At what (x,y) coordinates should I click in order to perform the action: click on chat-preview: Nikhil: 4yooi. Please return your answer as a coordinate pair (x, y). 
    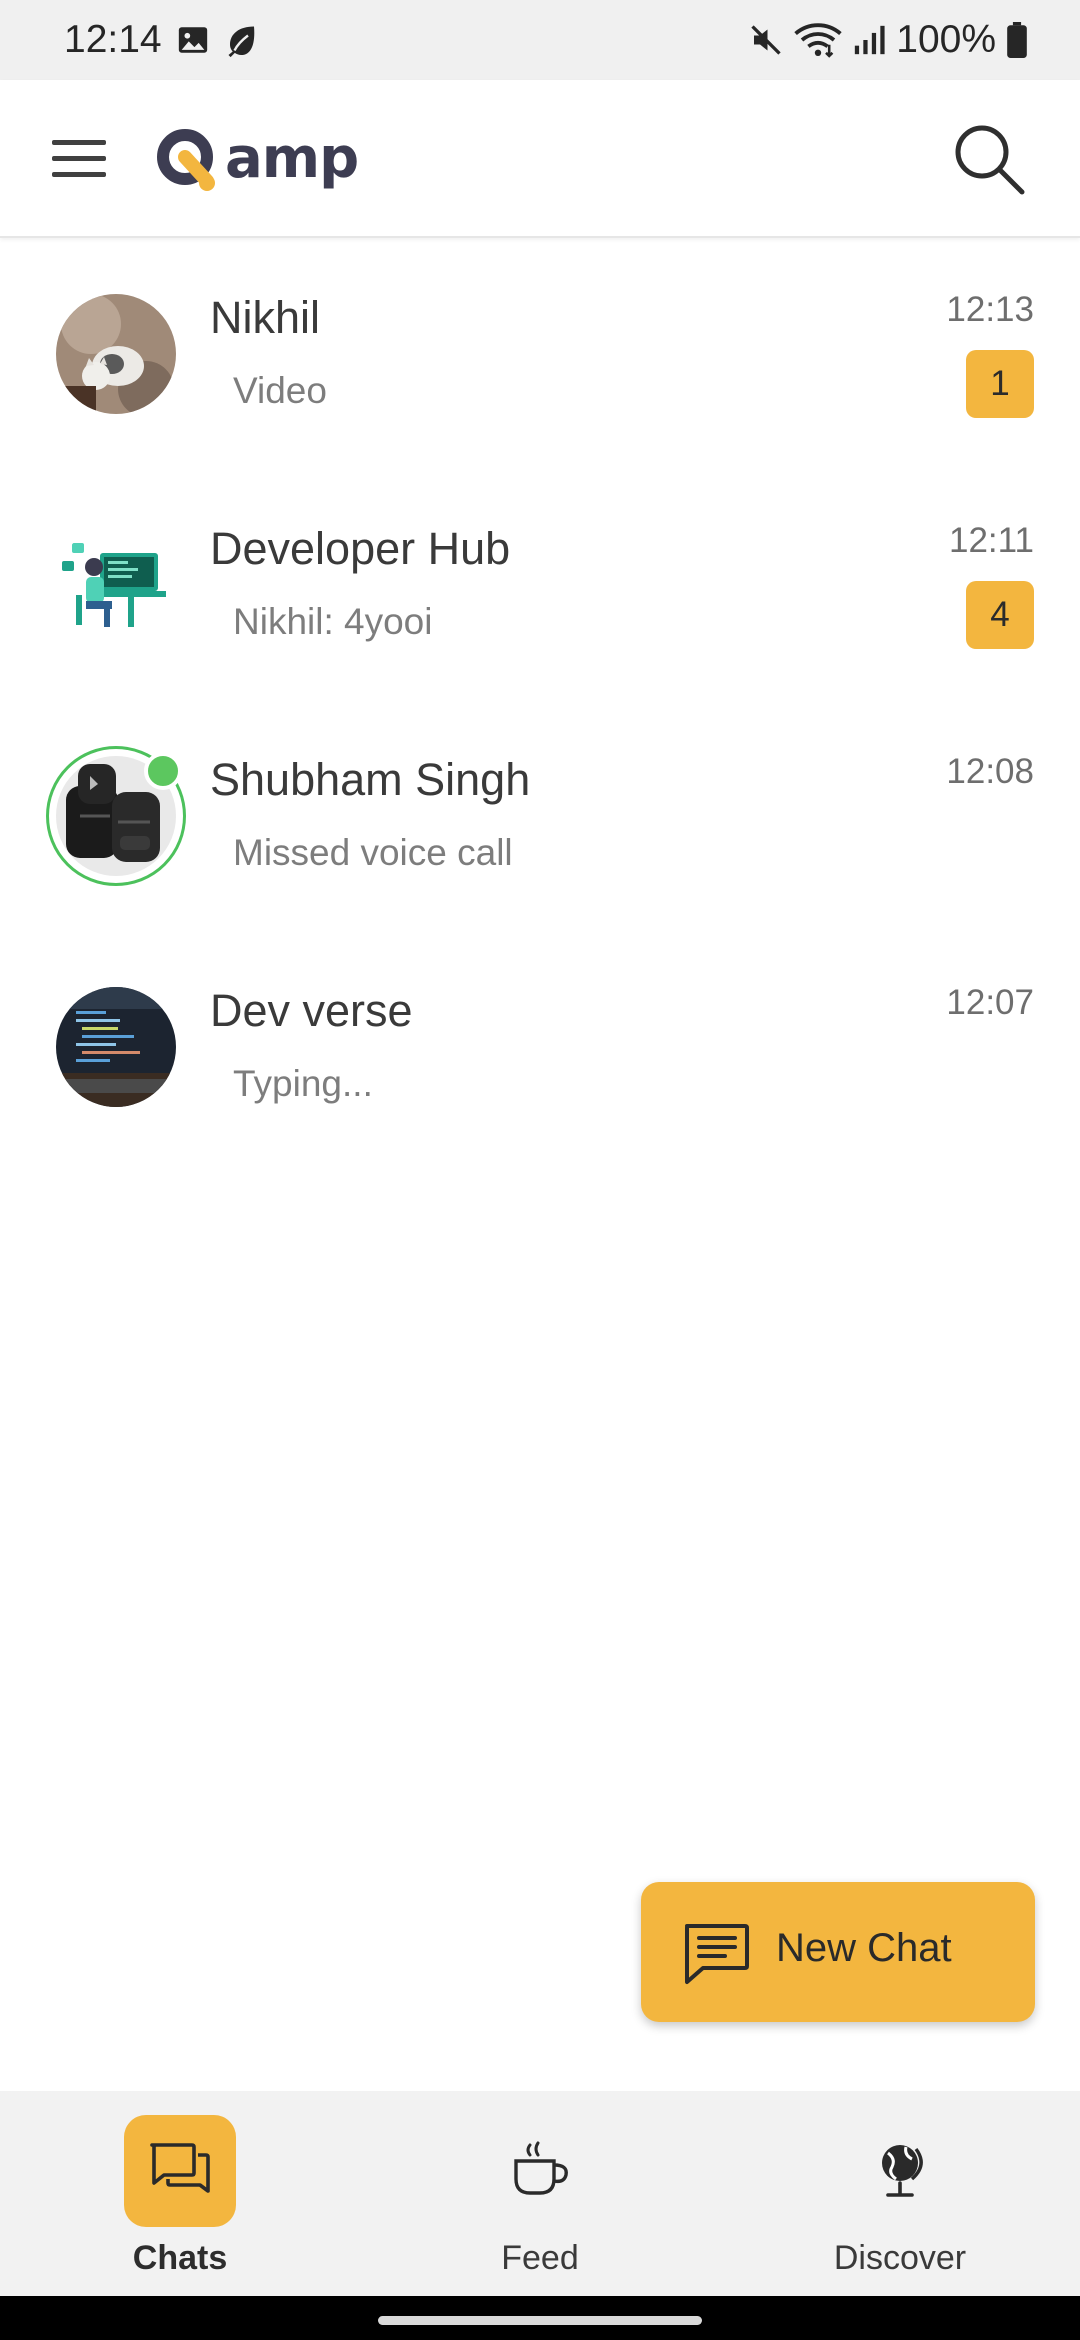
    Looking at the image, I should click on (333, 621).